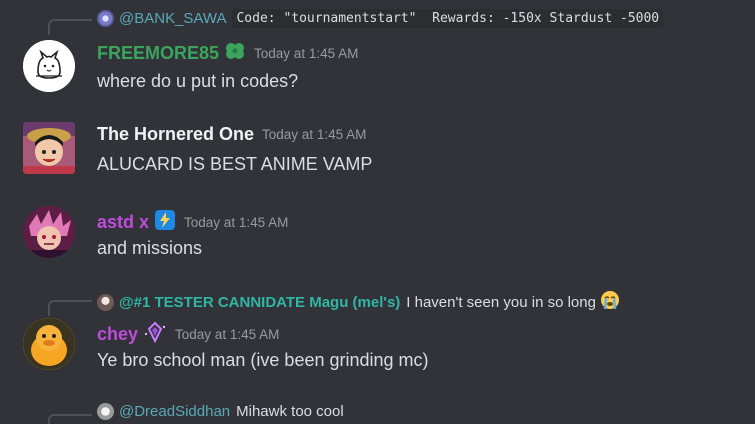 This screenshot has height=424, width=755. I want to click on message-header: The Hornered One Today at 1:45 AM, so click(231, 134).